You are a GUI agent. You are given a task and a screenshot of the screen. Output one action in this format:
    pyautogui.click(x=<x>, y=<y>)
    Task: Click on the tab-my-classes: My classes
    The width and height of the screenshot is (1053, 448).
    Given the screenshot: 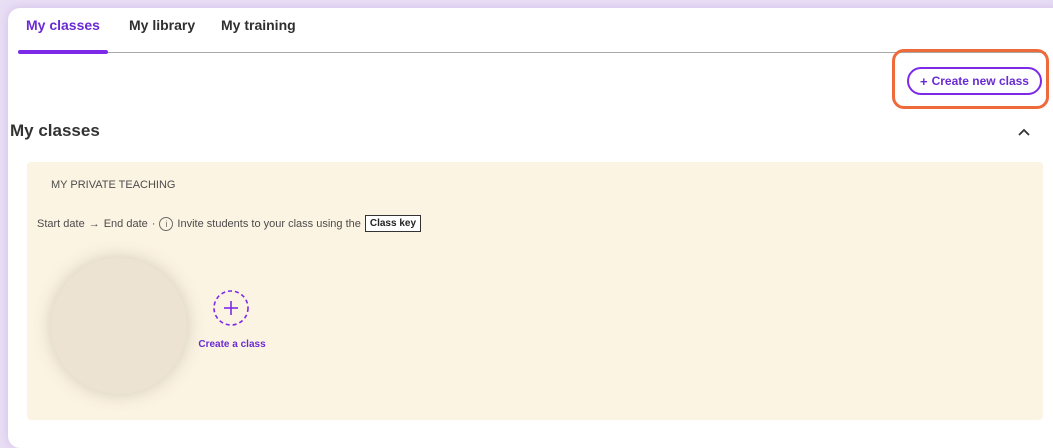 What is the action you would take?
    pyautogui.click(x=63, y=34)
    